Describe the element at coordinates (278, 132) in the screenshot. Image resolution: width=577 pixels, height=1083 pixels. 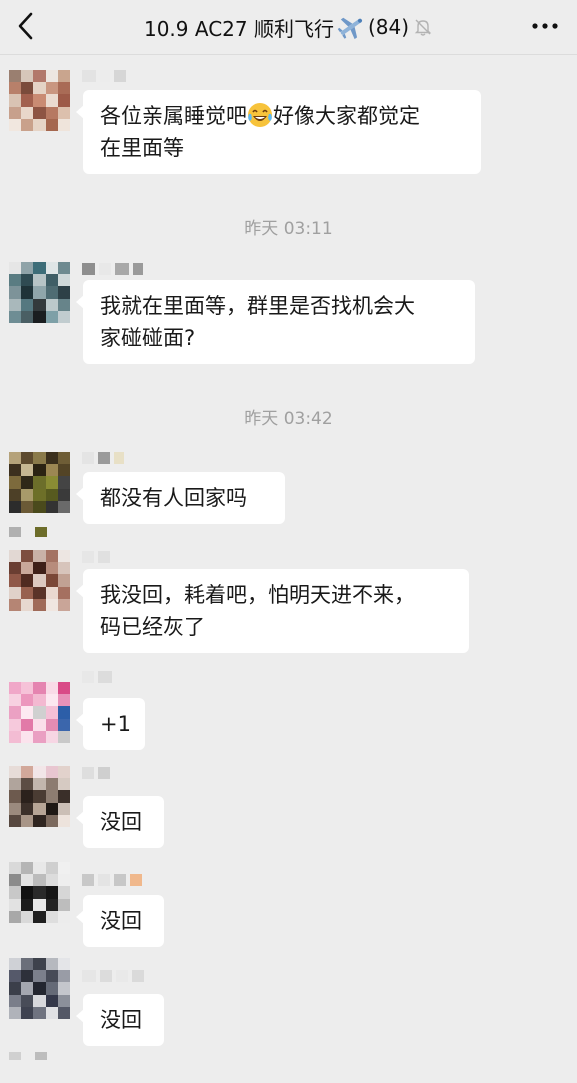
I see `message-bubble: 各位亲属睡觉吧 好像大家都觉定在里面等` at that location.